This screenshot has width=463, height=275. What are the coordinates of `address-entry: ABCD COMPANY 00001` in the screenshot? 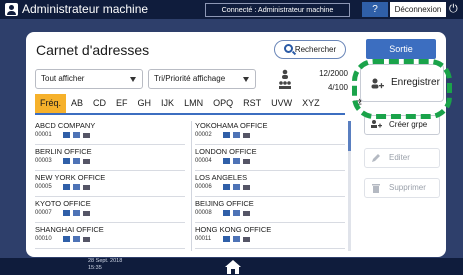 It's located at (110, 133).